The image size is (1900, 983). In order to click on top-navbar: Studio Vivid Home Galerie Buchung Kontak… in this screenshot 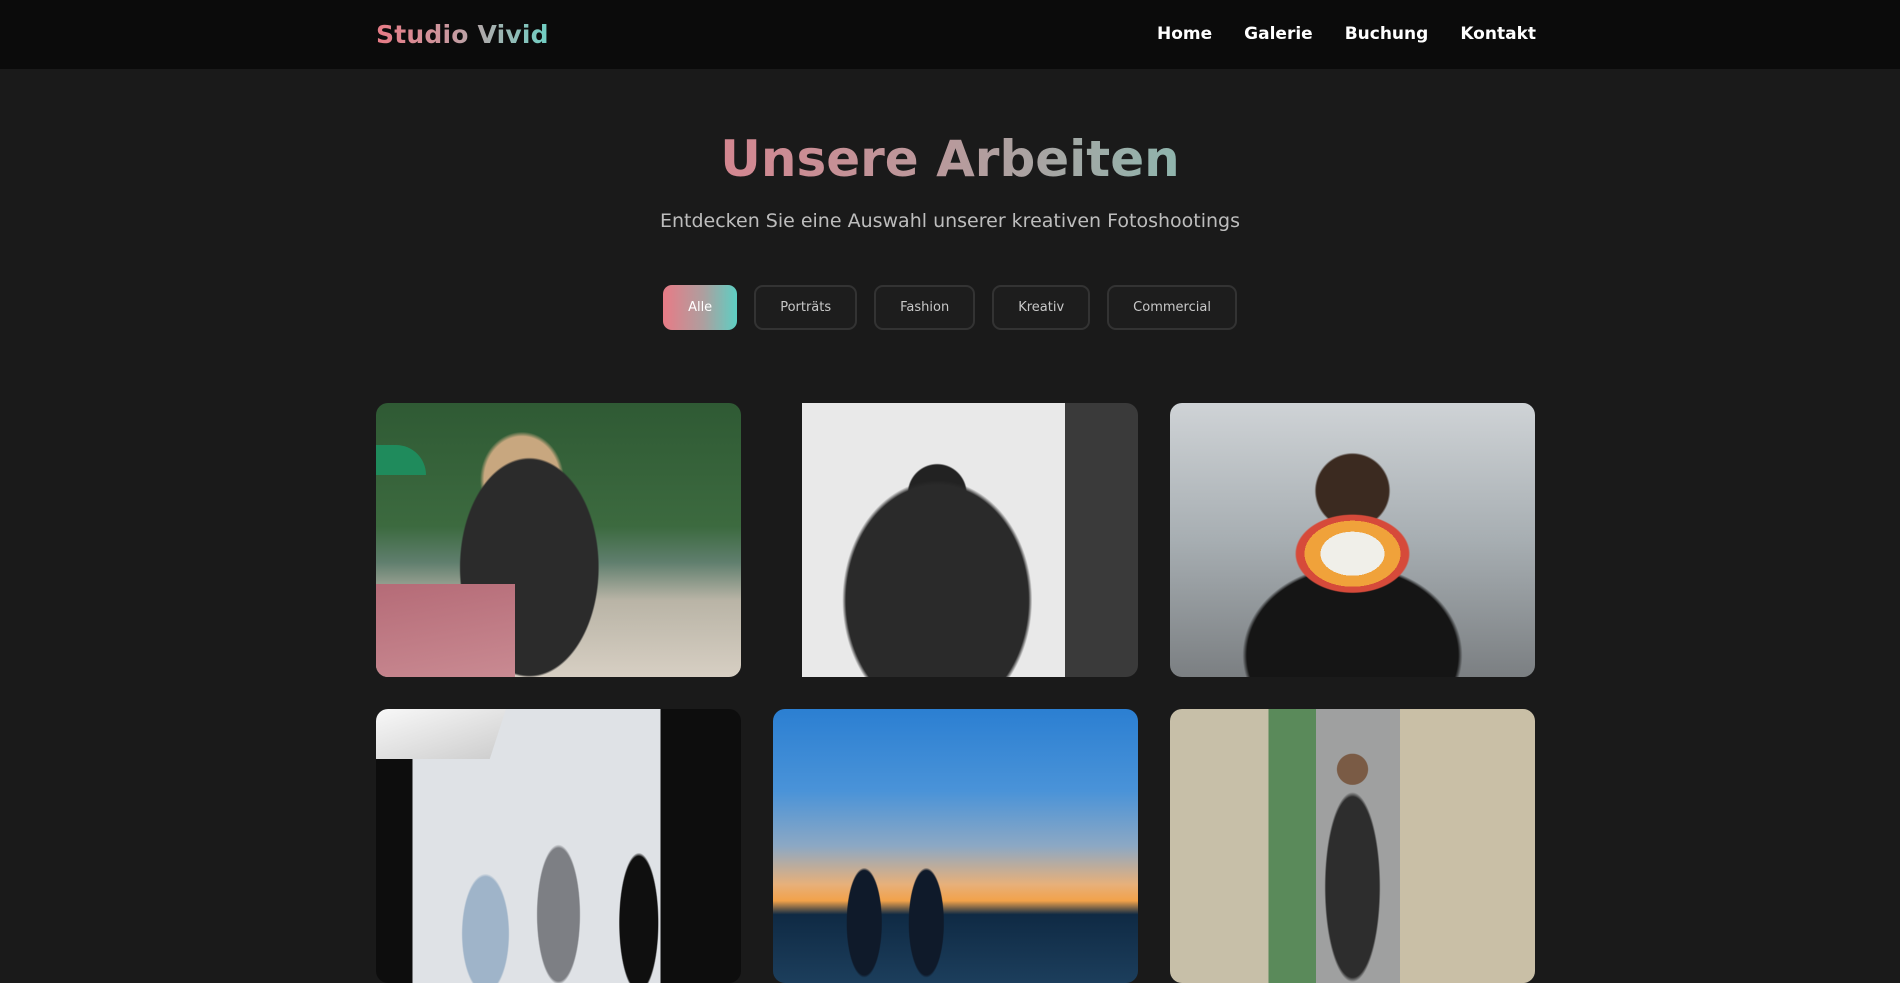, I will do `click(950, 34)`.